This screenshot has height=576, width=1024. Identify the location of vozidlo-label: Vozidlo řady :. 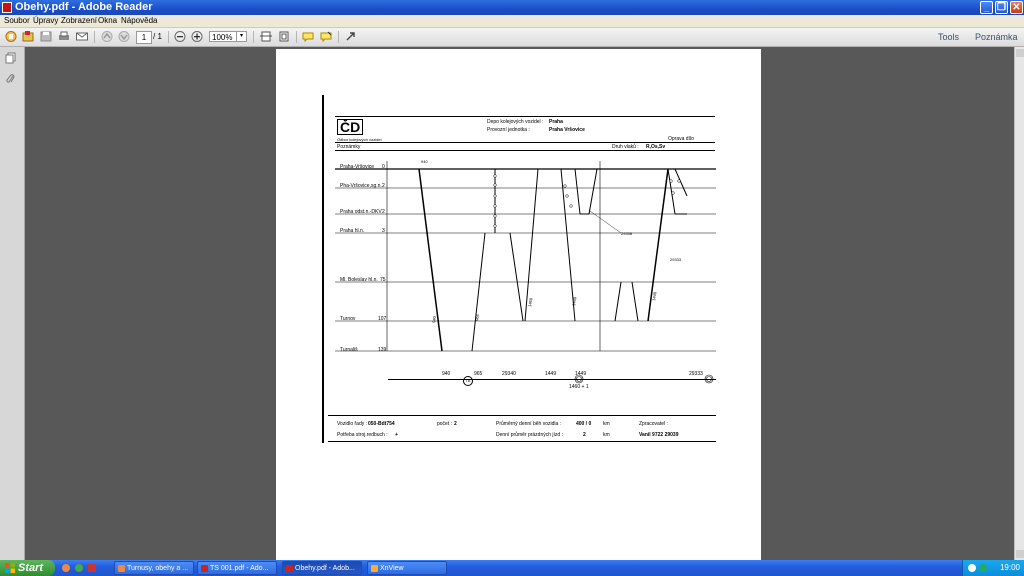
(352, 424).